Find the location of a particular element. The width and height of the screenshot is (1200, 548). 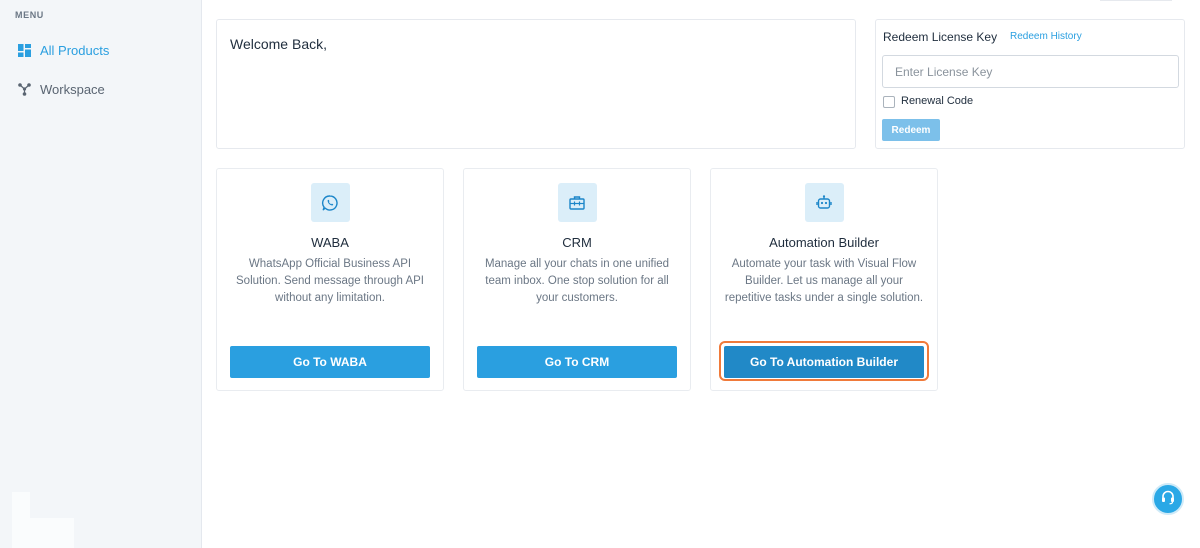

grid-icon is located at coordinates (24, 50).